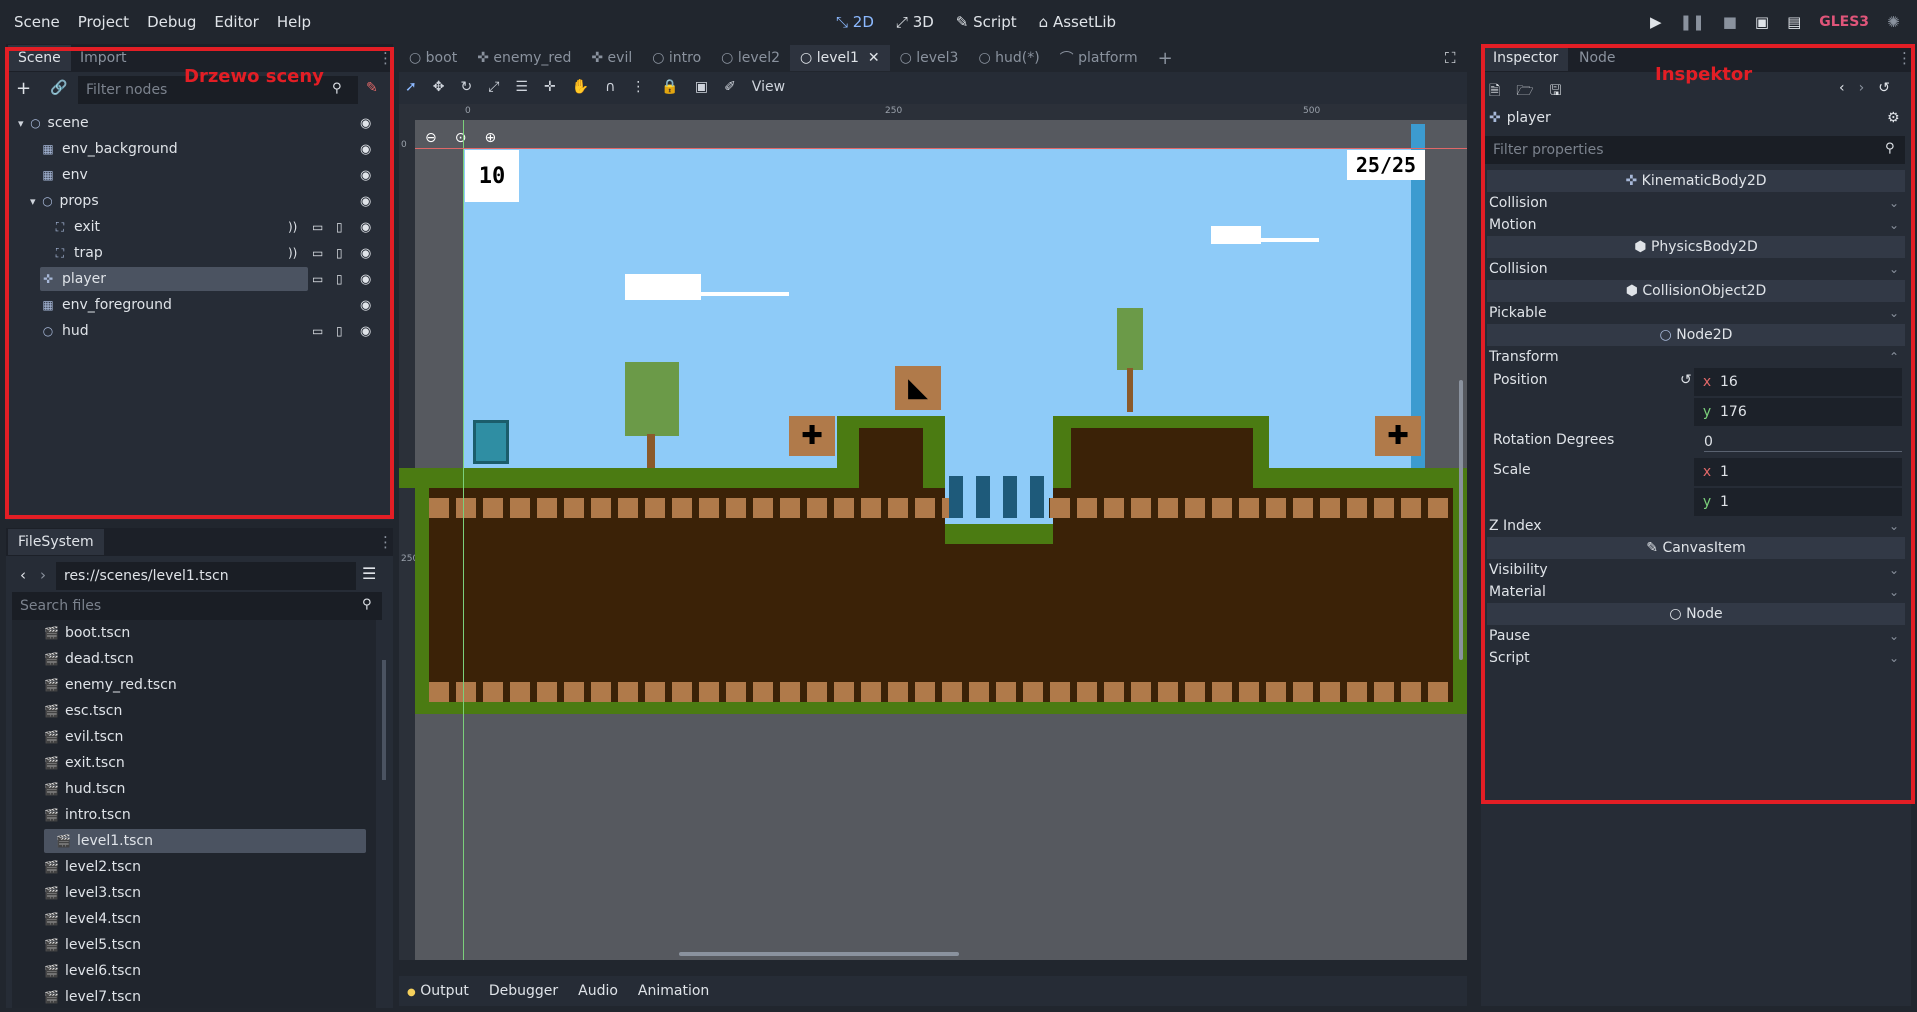  Describe the element at coordinates (1099, 58) in the screenshot. I see `scene-tab-platform: ⌒ platform` at that location.